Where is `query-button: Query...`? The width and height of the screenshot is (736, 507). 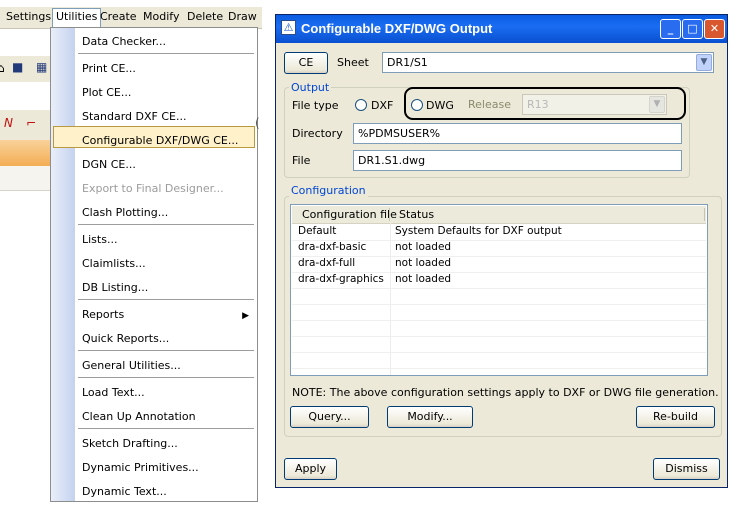
query-button: Query... is located at coordinates (329, 417).